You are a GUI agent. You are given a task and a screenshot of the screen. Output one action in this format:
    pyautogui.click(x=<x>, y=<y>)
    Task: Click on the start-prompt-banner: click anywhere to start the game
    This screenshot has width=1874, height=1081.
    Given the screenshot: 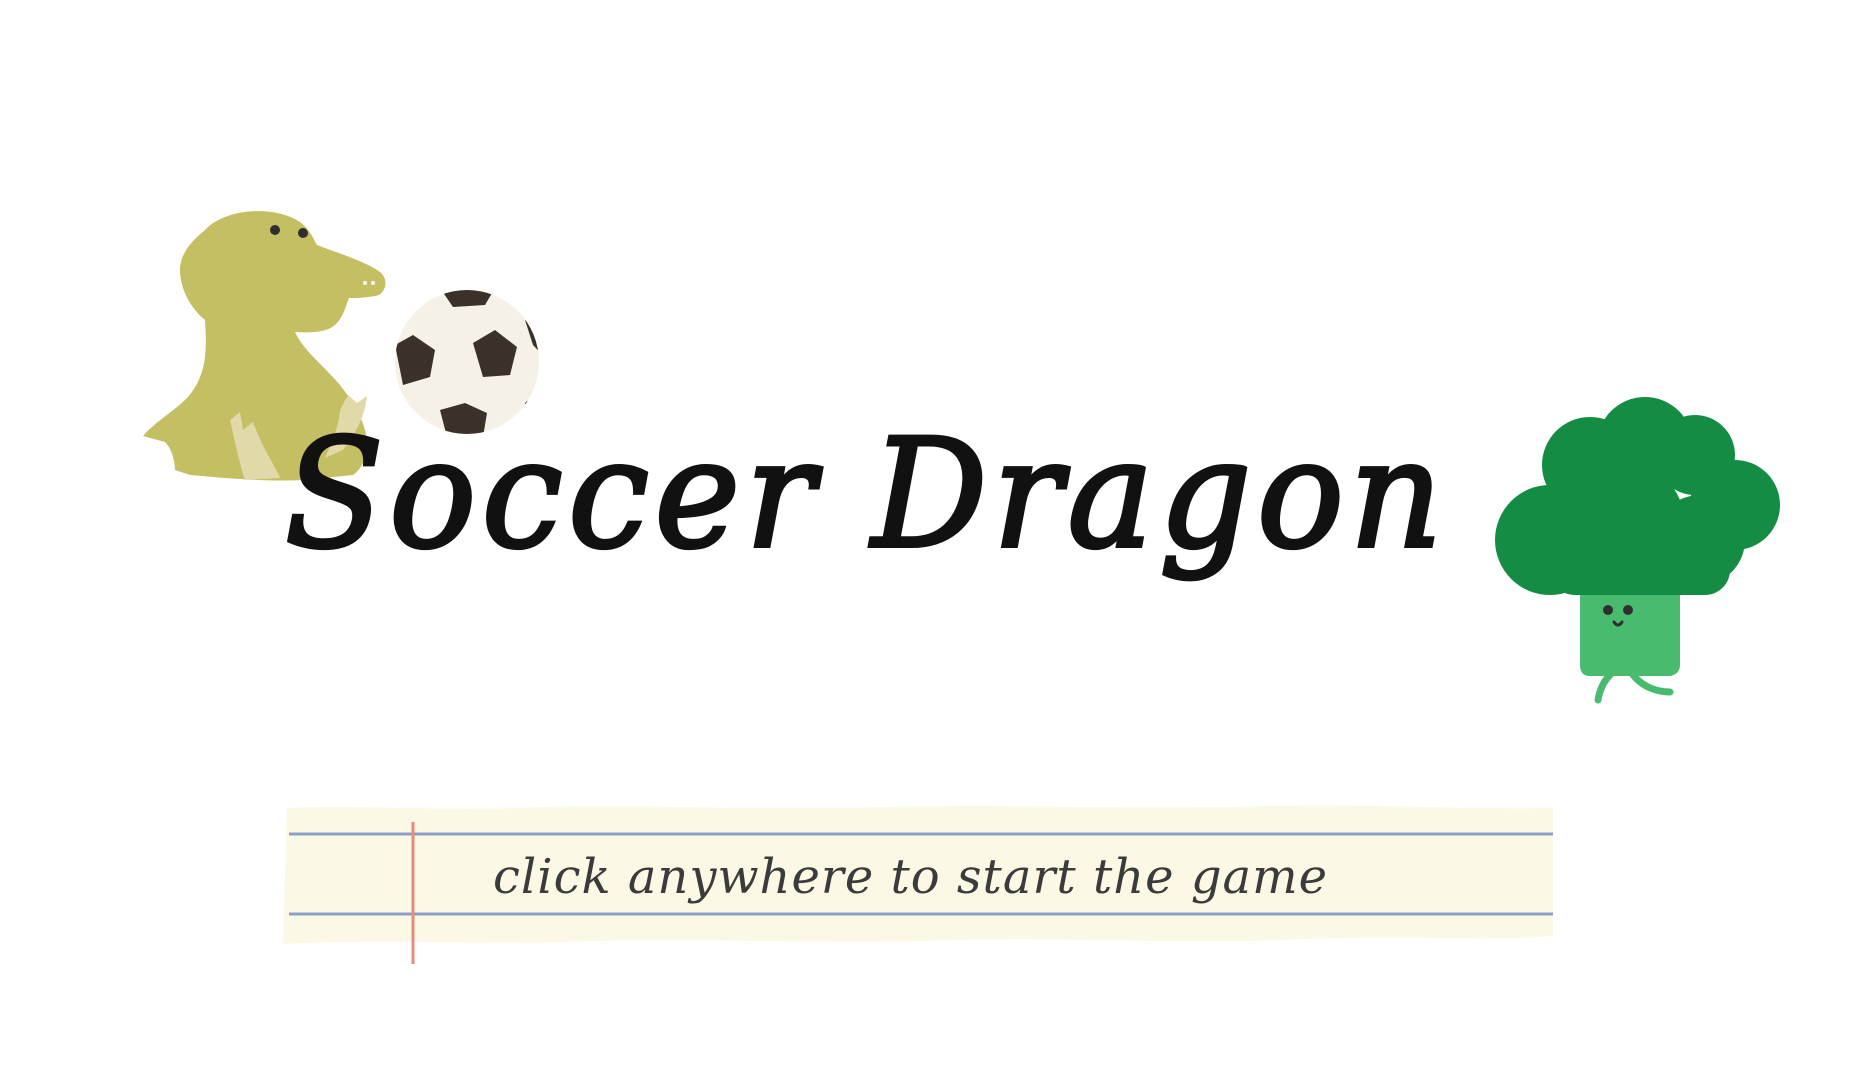 What is the action you would take?
    pyautogui.click(x=919, y=885)
    